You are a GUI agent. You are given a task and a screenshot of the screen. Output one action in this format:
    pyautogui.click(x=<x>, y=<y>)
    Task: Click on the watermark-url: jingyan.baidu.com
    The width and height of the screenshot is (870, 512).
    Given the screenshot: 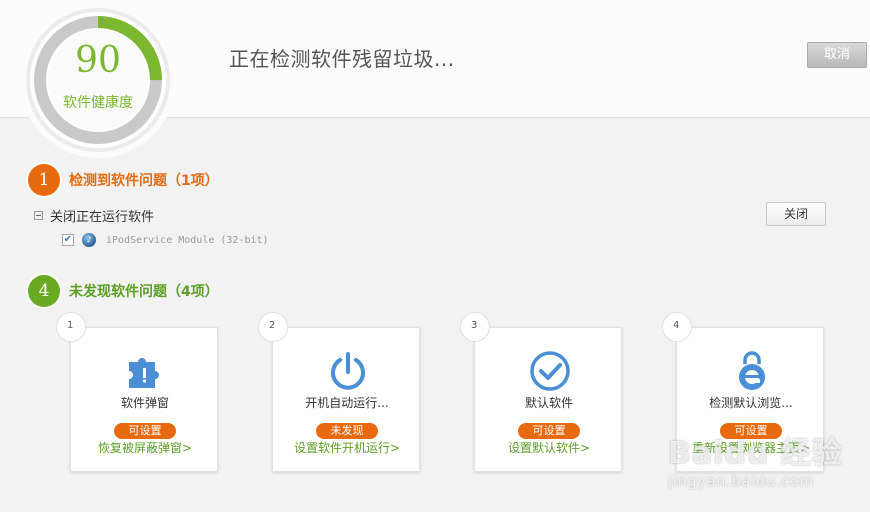 What is the action you would take?
    pyautogui.click(x=741, y=482)
    